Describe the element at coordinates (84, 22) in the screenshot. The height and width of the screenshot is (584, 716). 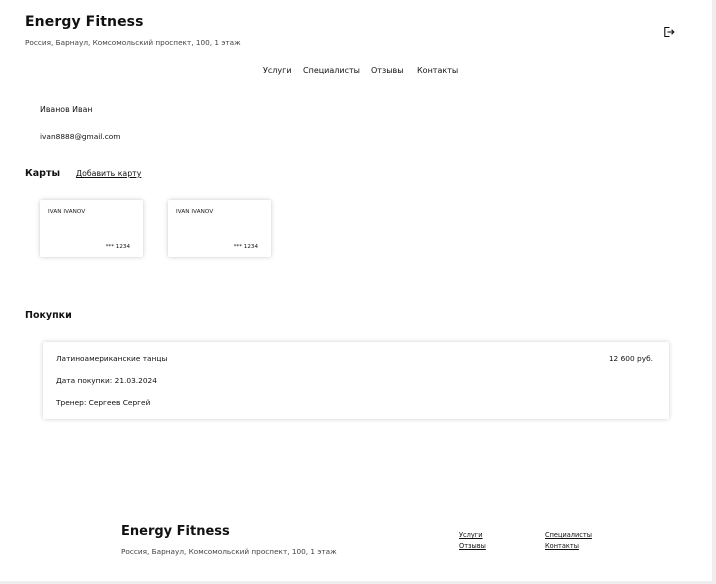
I see `brand-title: Energy Fitness` at that location.